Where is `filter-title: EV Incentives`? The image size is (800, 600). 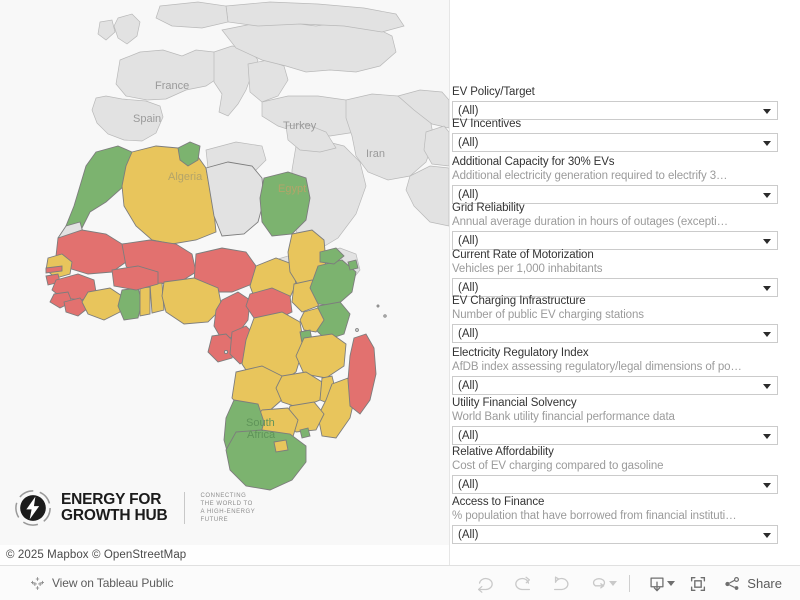
filter-title: EV Incentives is located at coordinates (487, 124).